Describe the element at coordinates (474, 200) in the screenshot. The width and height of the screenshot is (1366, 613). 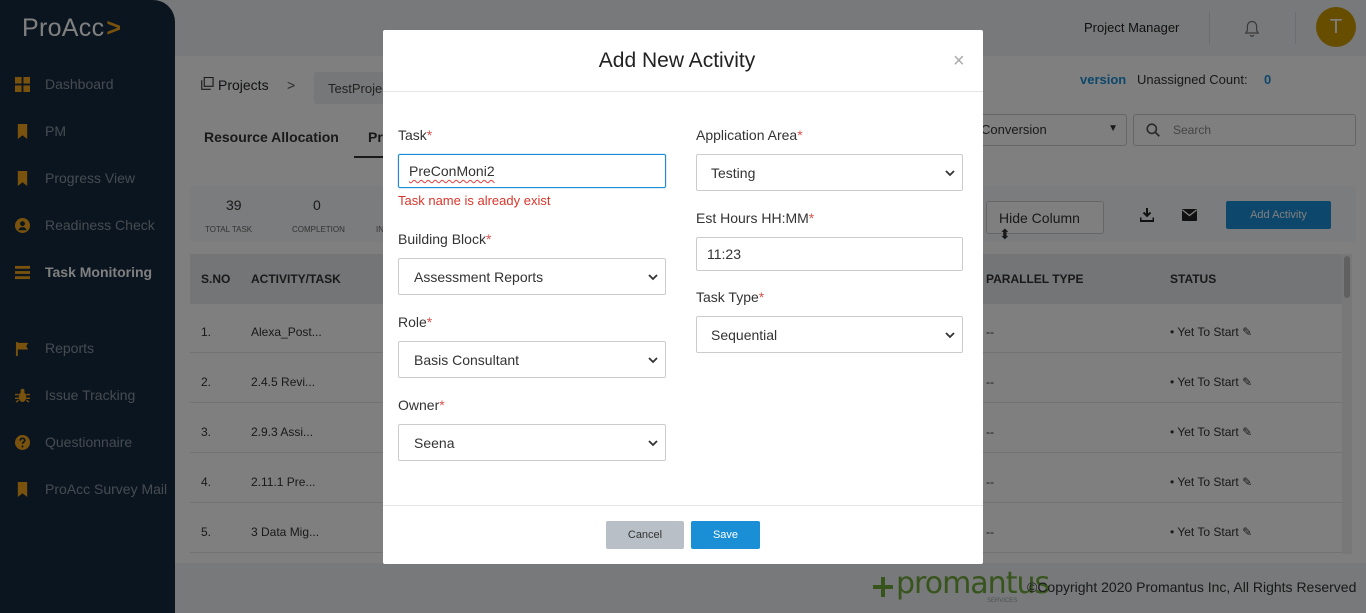
I see `task-error-message: Task name is already exist` at that location.